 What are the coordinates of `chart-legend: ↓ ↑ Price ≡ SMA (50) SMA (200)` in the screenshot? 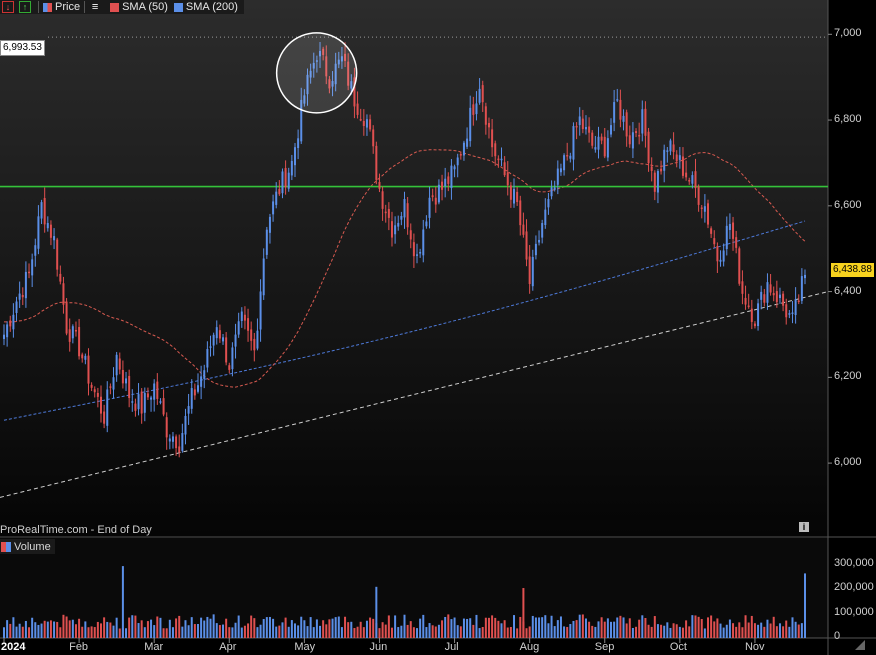 It's located at (122, 7).